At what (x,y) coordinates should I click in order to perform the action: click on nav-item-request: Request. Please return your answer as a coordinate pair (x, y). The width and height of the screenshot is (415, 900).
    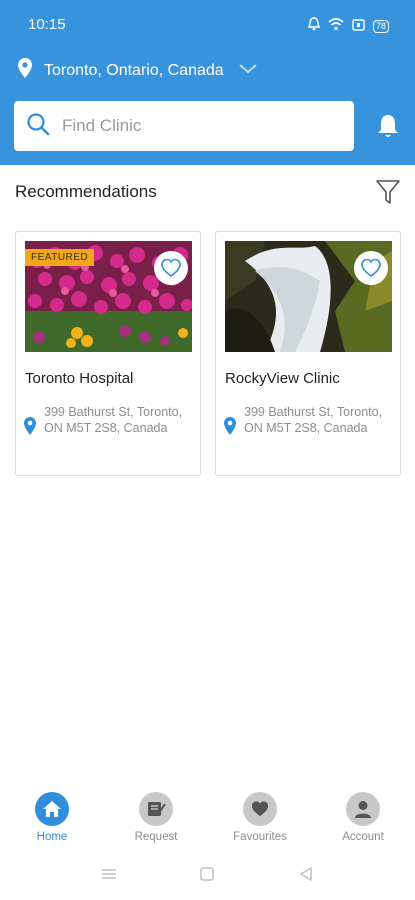
    Looking at the image, I should click on (156, 815).